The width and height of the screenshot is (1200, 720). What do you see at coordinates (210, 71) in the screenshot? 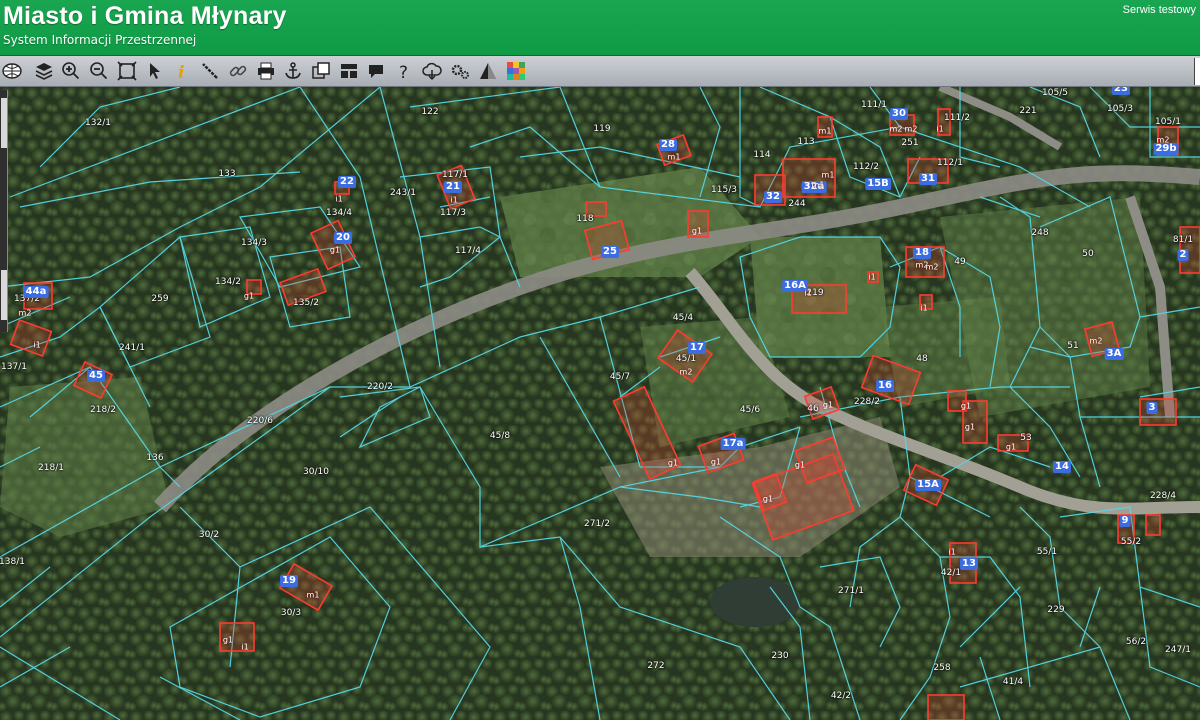
I see `measure-distance-icon` at bounding box center [210, 71].